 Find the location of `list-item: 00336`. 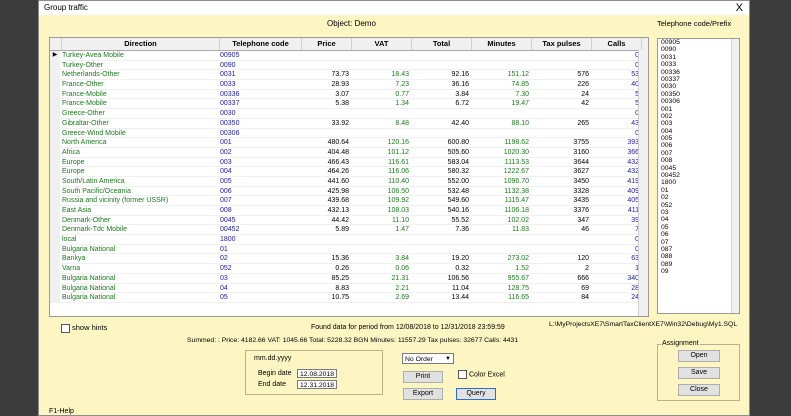

list-item: 00336 is located at coordinates (698, 72).